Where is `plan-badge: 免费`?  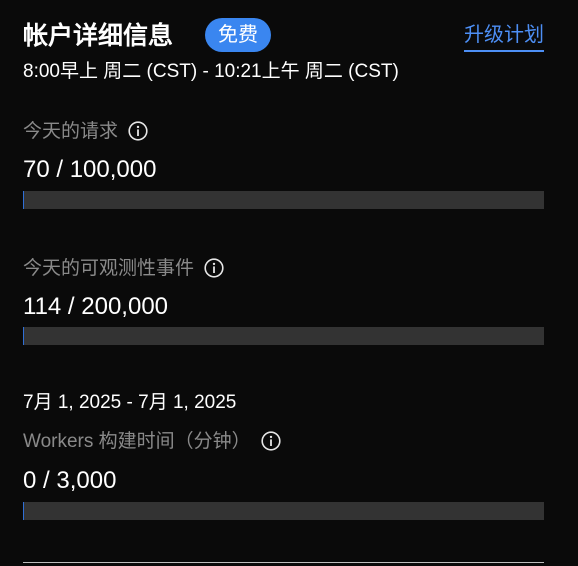 plan-badge: 免费 is located at coordinates (238, 35).